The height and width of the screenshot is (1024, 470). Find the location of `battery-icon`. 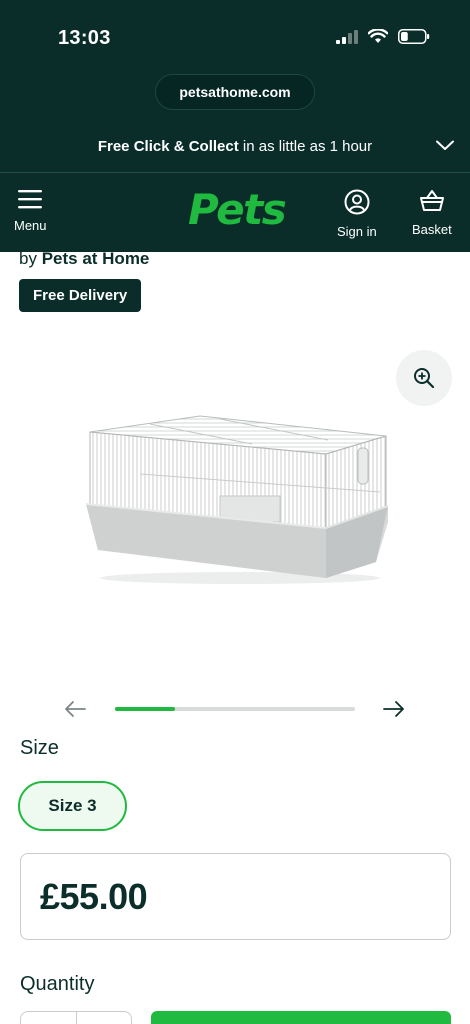

battery-icon is located at coordinates (414, 36).